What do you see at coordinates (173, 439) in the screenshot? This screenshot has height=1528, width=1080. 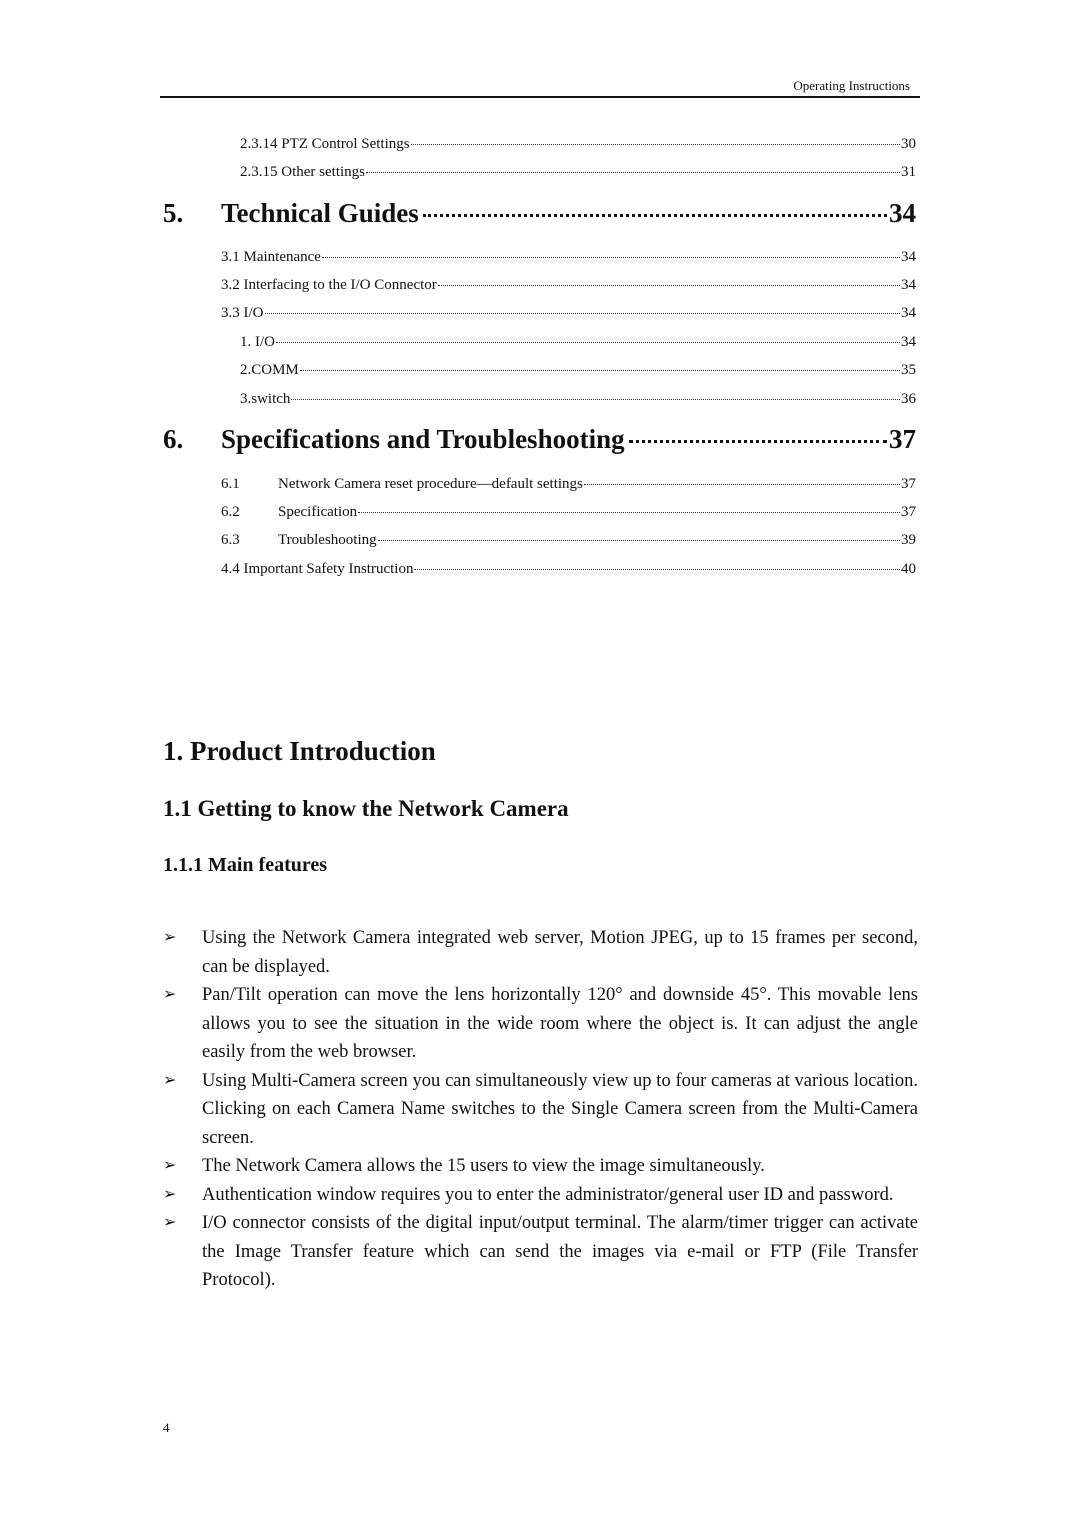 I see `toc-chapter-number: 6.` at bounding box center [173, 439].